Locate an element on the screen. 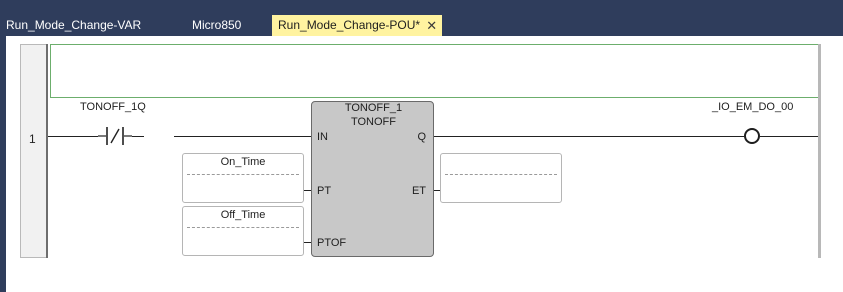  pin-pt: PT is located at coordinates (324, 191).